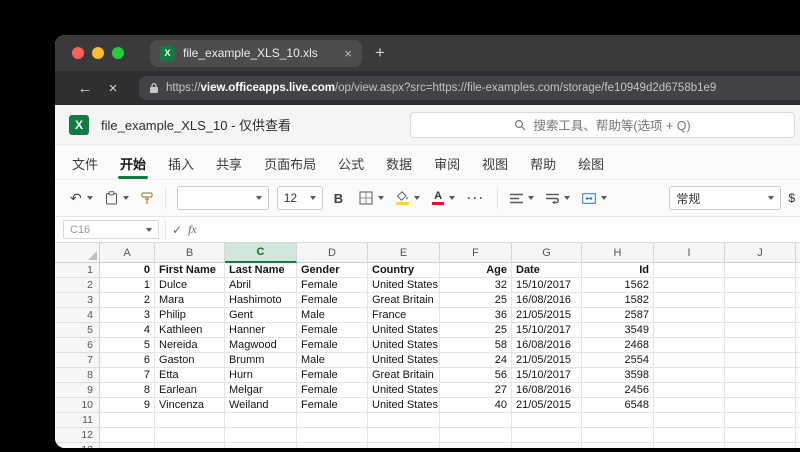 This screenshot has width=800, height=452. What do you see at coordinates (190, 390) in the screenshot?
I see `cell-B9: Earlean` at bounding box center [190, 390].